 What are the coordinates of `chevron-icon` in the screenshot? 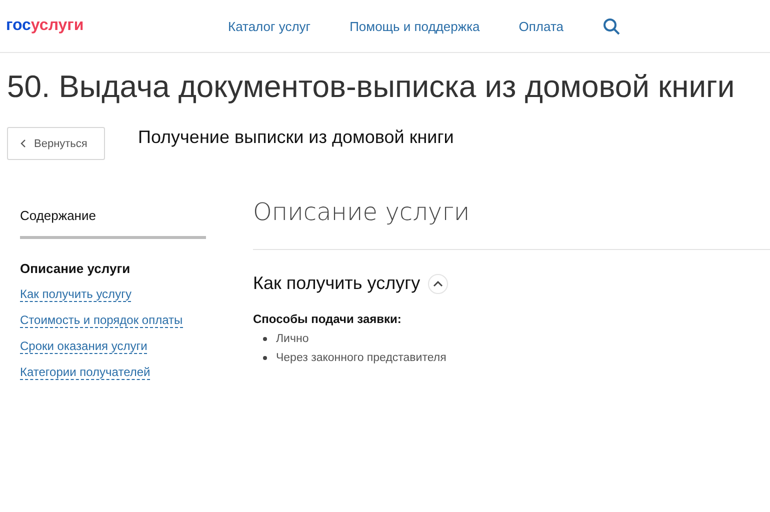 It's located at (438, 283).